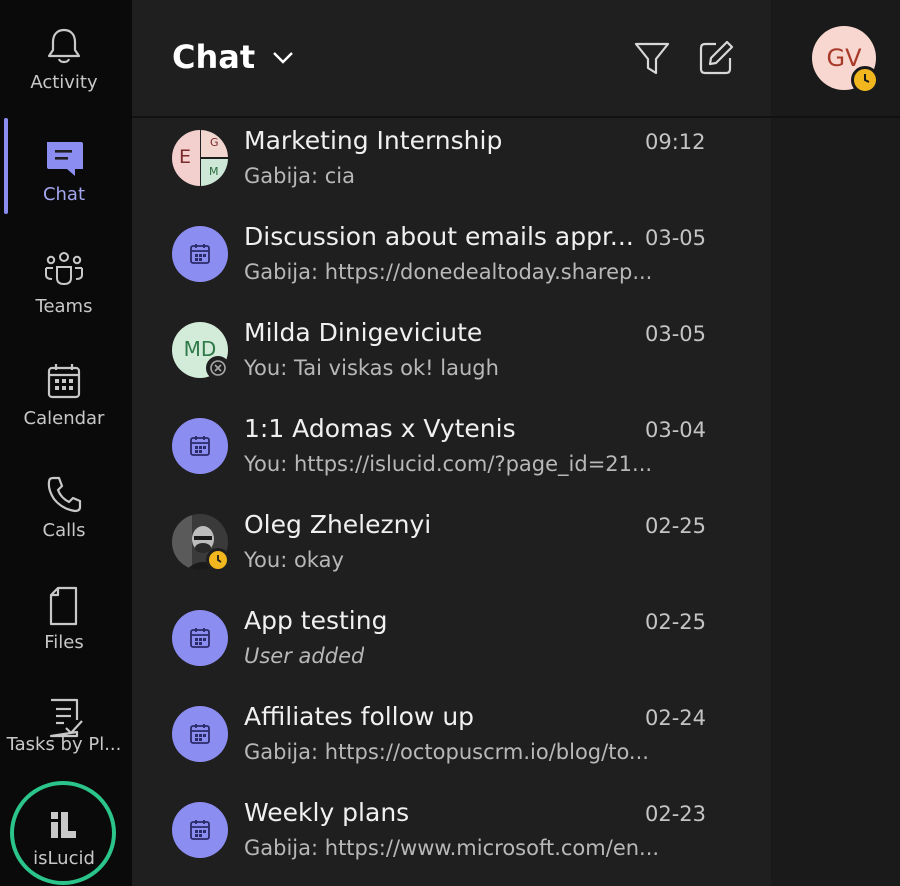  Describe the element at coordinates (200, 158) in the screenshot. I see `group-avatar: E G M` at that location.